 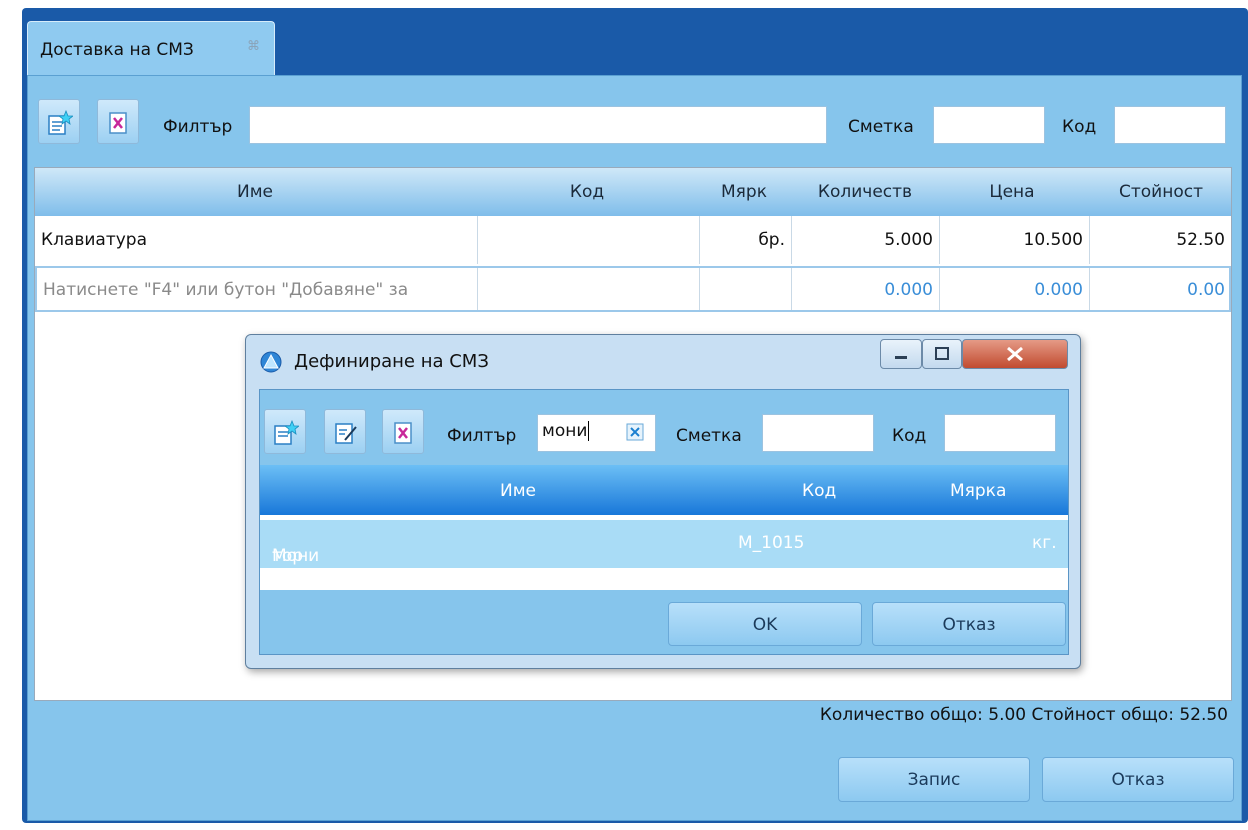 I want to click on dialog-delete-button, so click(x=403, y=431).